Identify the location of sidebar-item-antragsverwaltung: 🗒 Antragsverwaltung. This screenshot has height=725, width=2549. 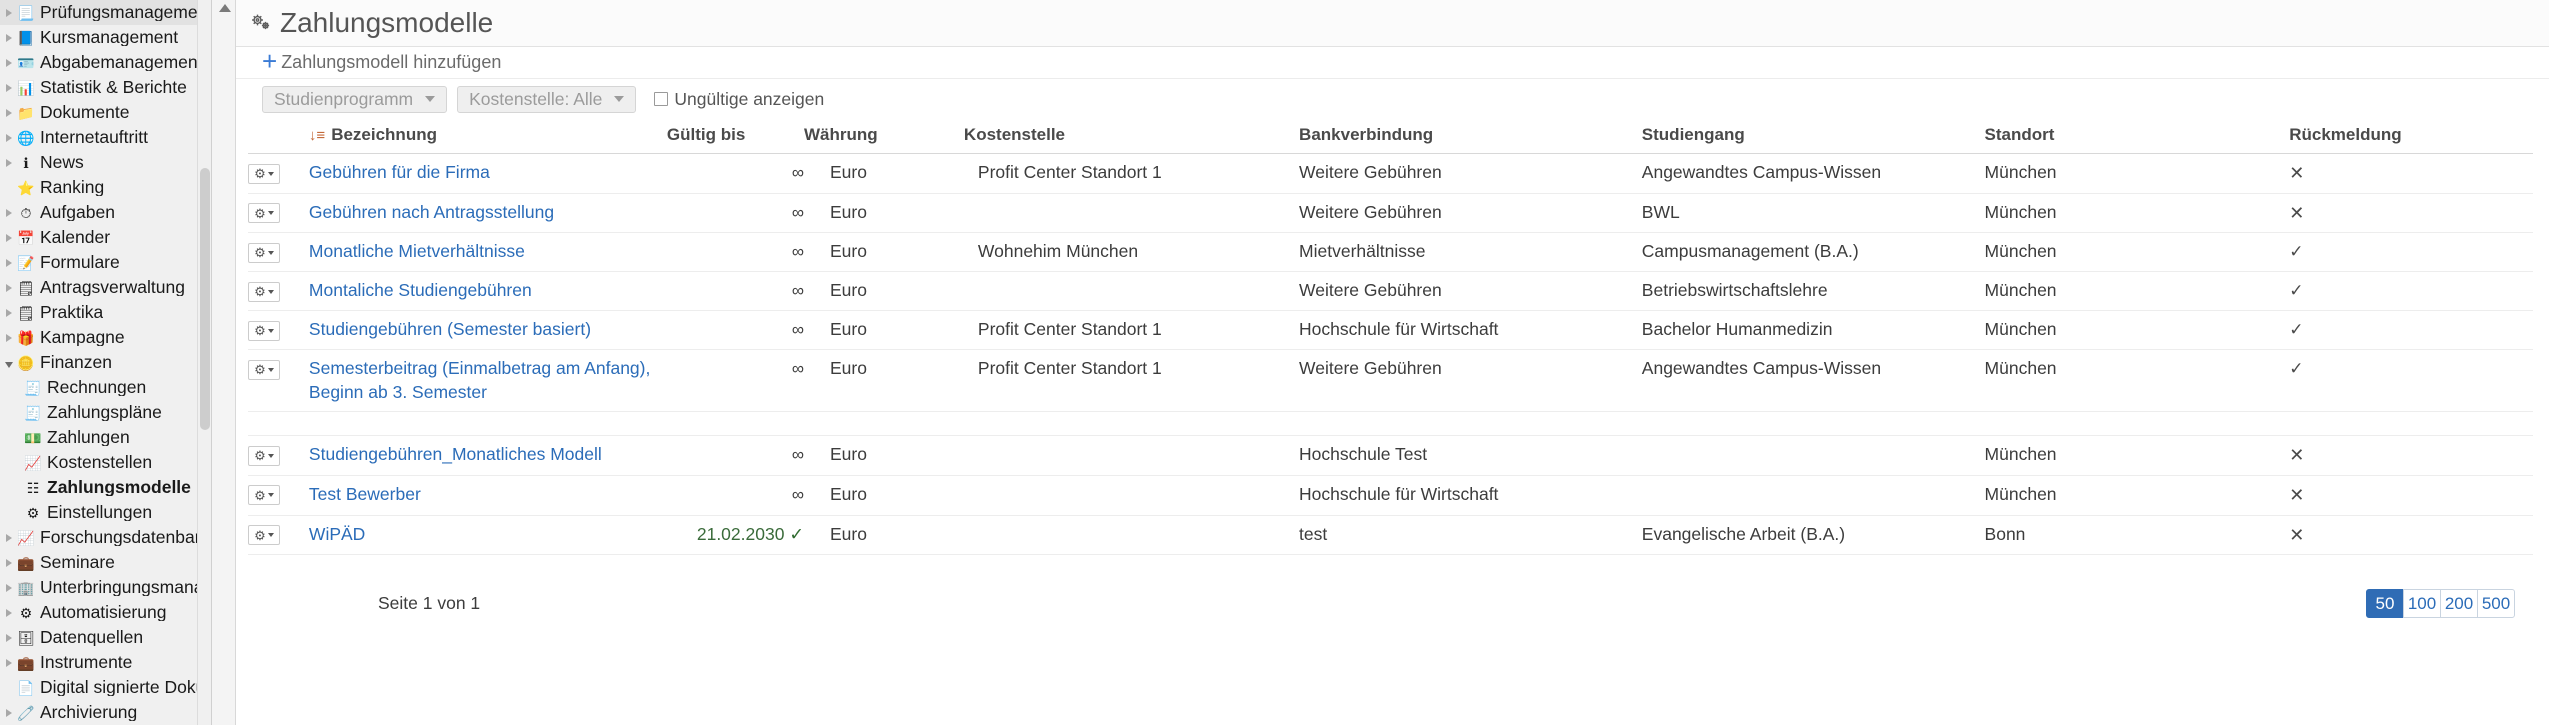
(105, 287).